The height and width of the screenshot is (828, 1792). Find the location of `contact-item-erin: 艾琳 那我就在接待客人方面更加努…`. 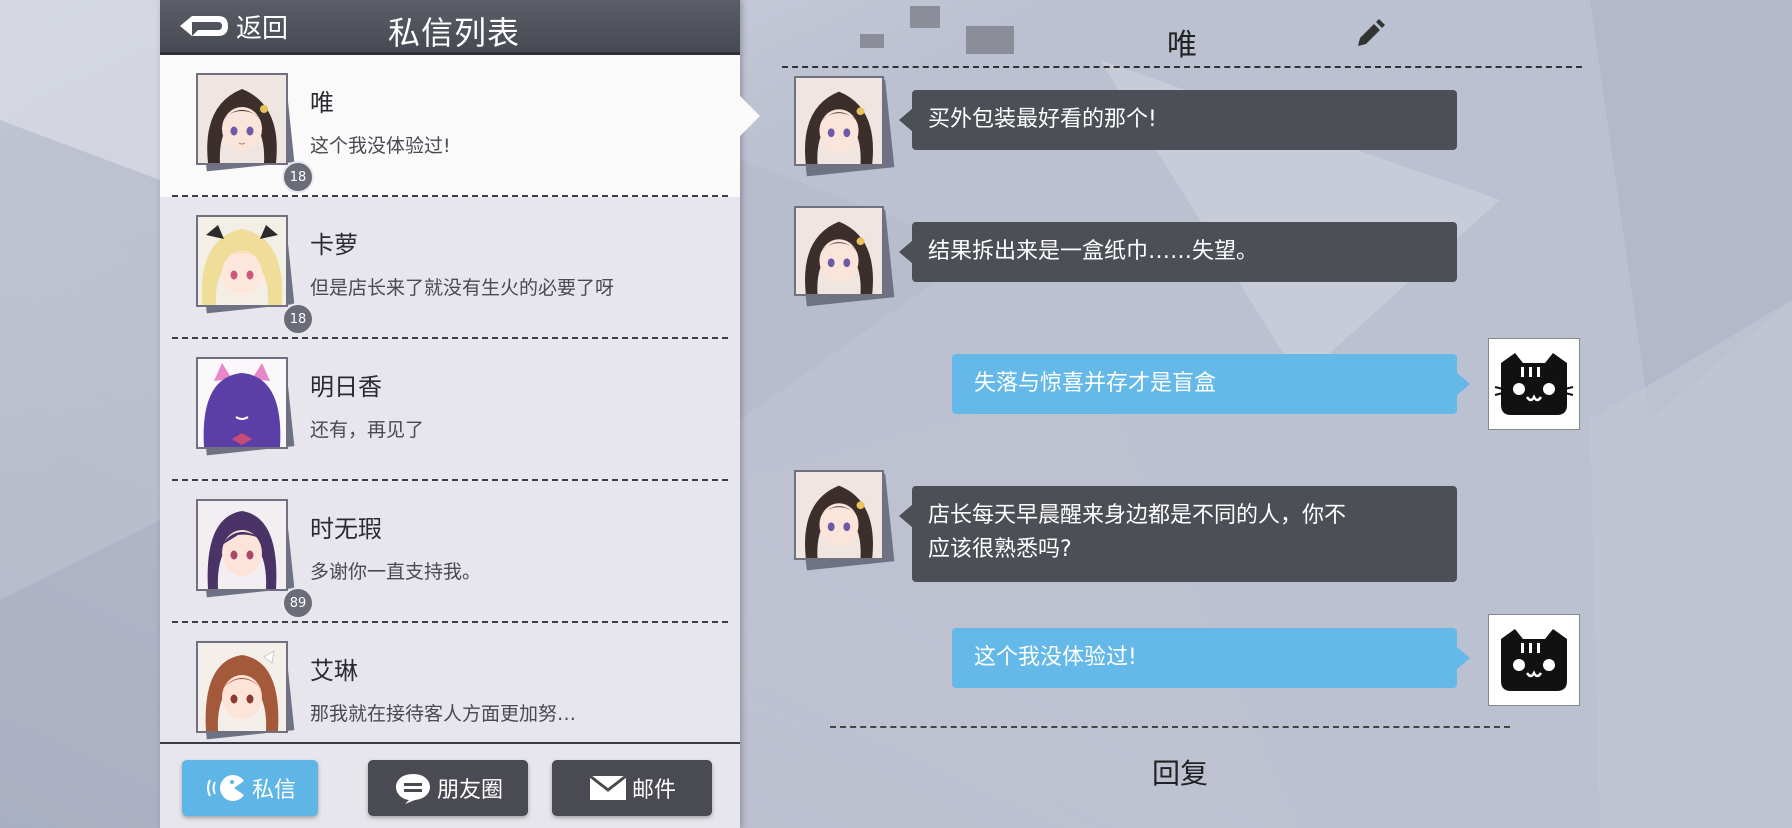

contact-item-erin: 艾琳 那我就在接待客人方面更加努… is located at coordinates (450, 682).